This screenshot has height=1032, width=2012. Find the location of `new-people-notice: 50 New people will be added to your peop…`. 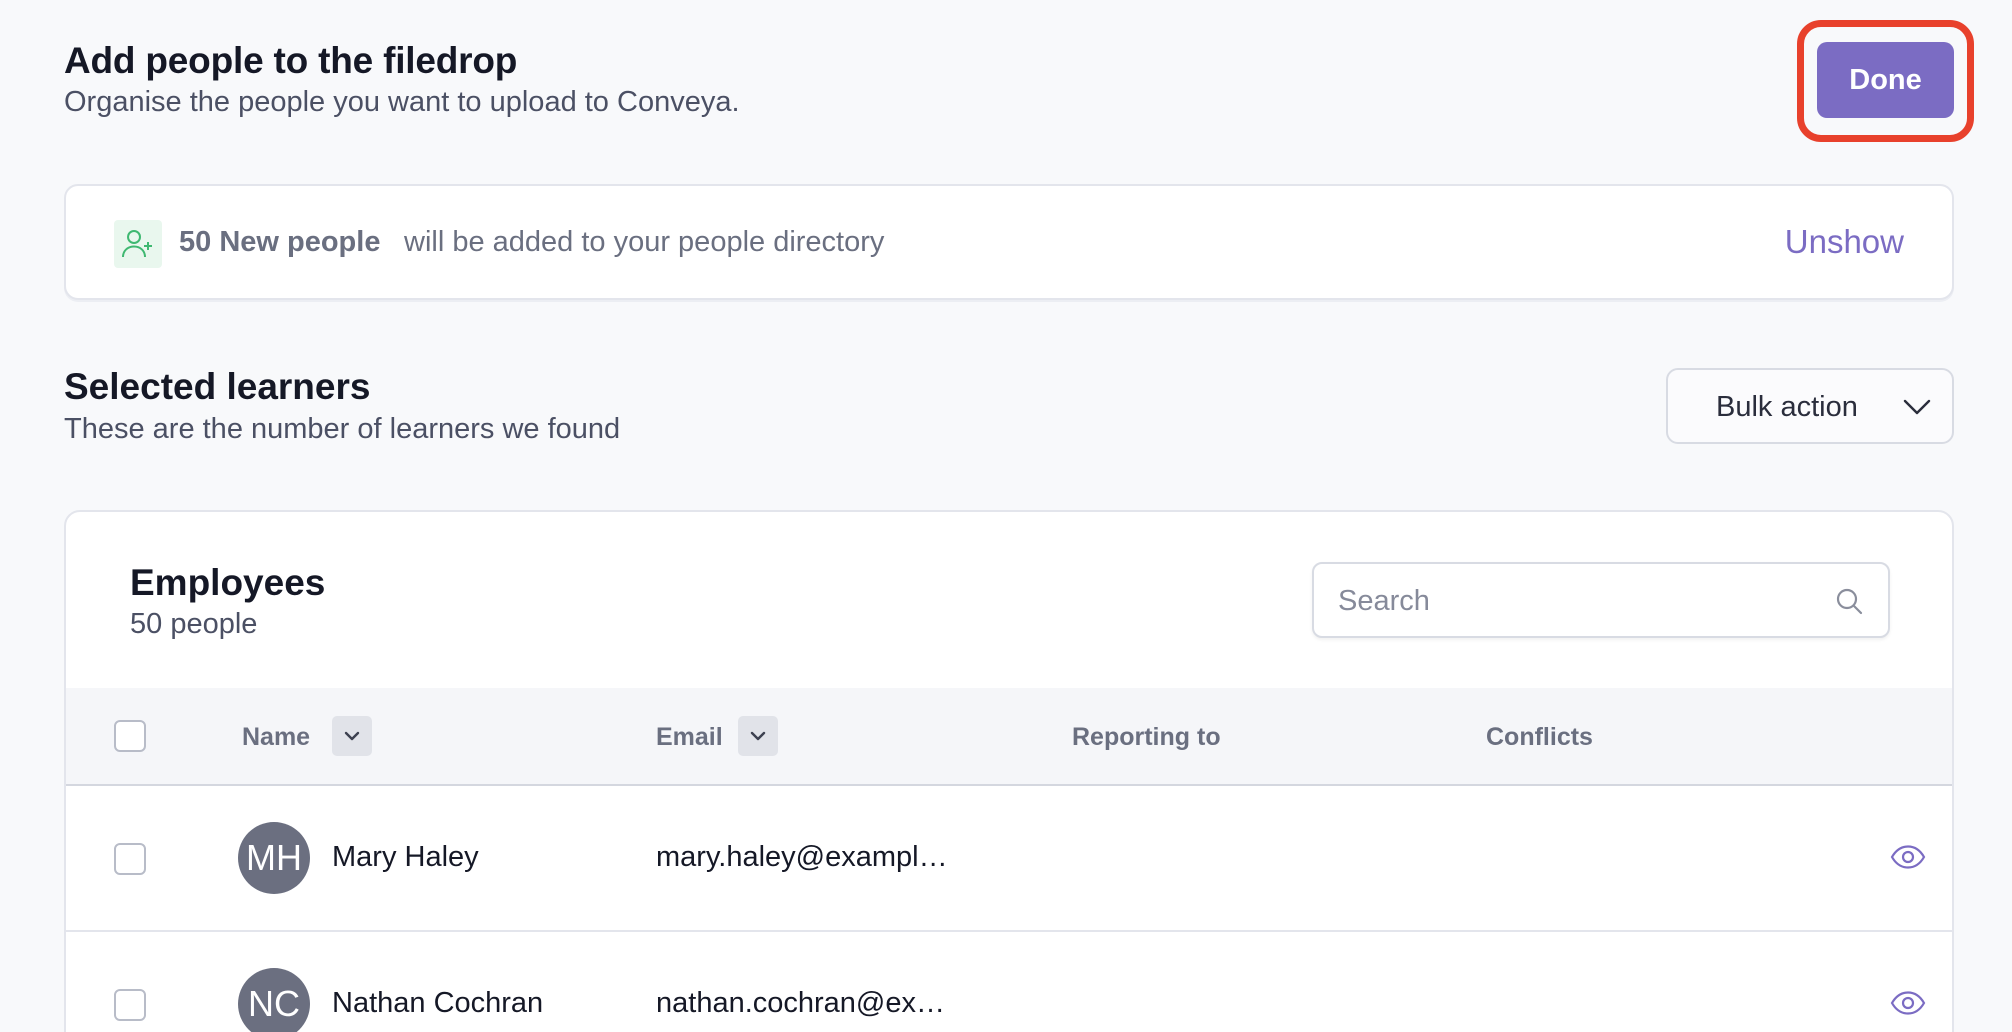

new-people-notice: 50 New people will be added to your peop… is located at coordinates (1009, 242).